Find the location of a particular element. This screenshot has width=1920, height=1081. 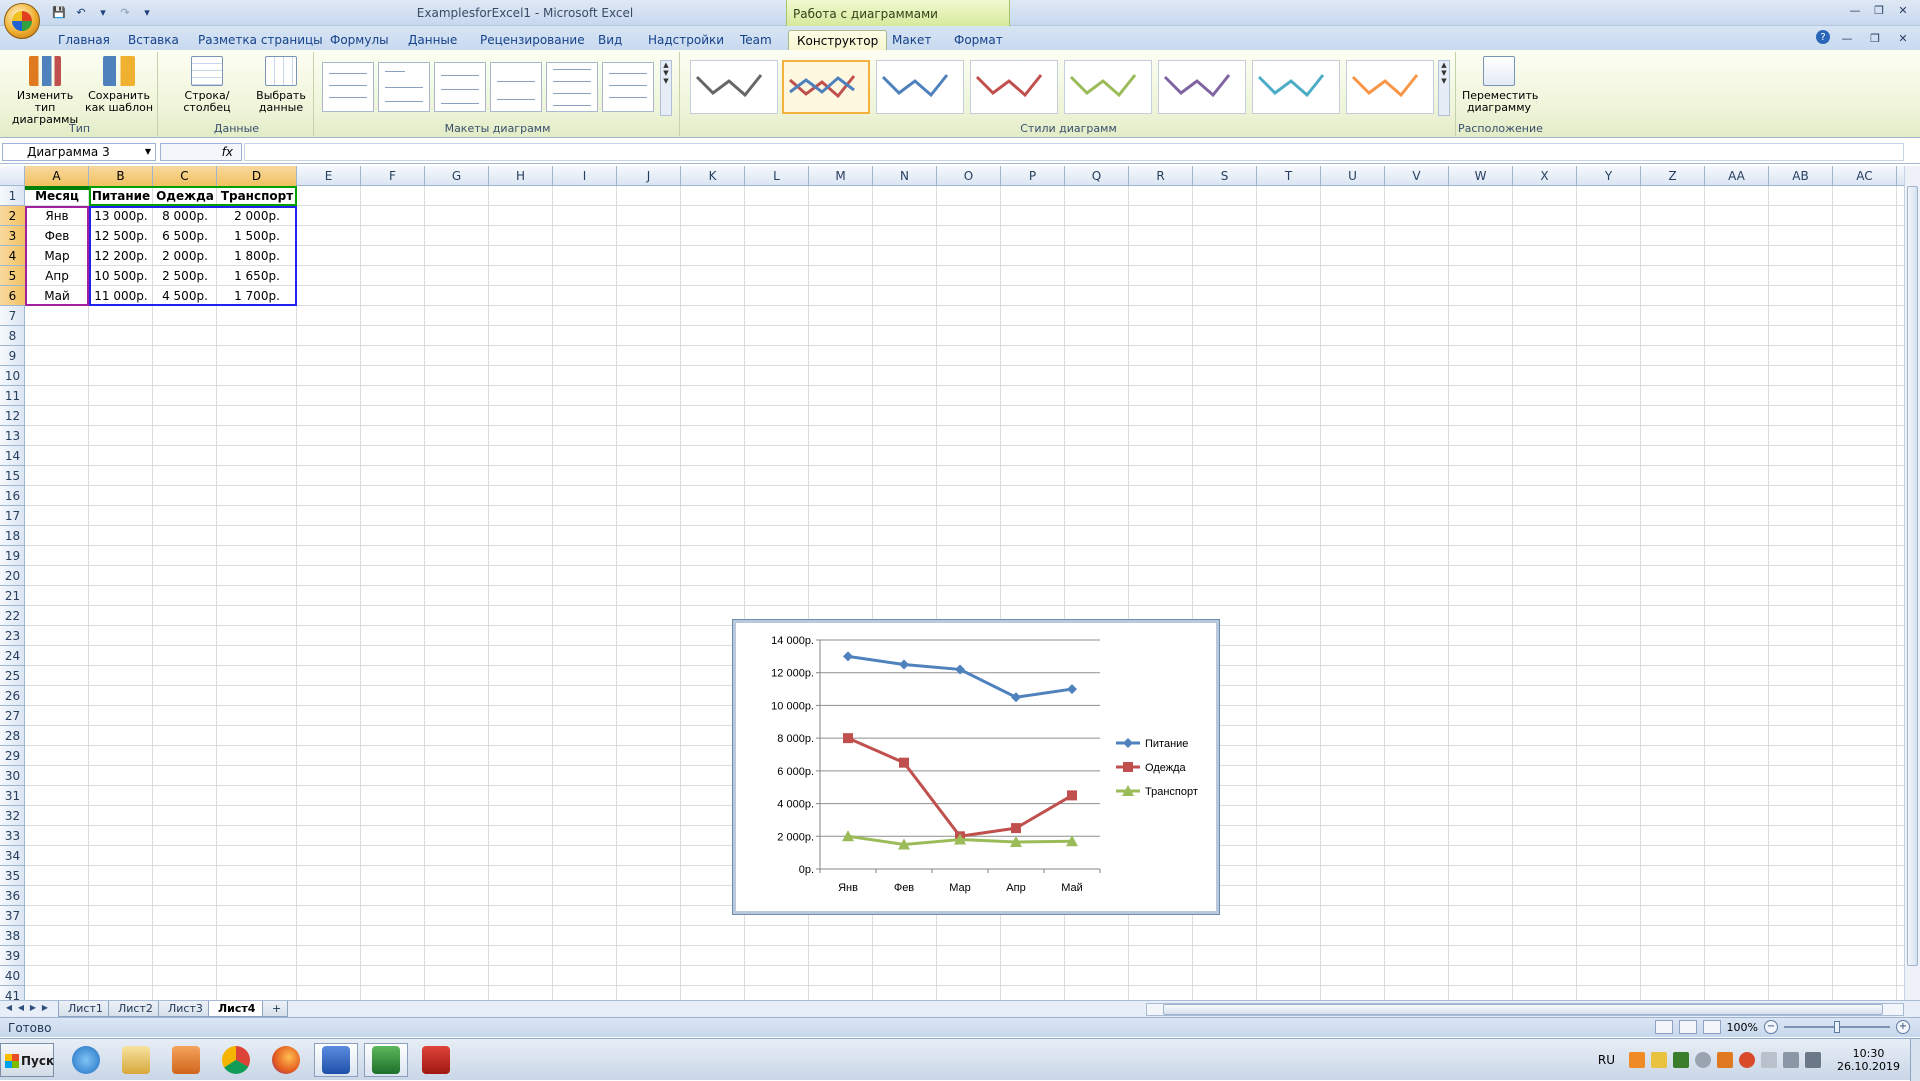

horizontal-scrollbar is located at coordinates (1525, 1009).